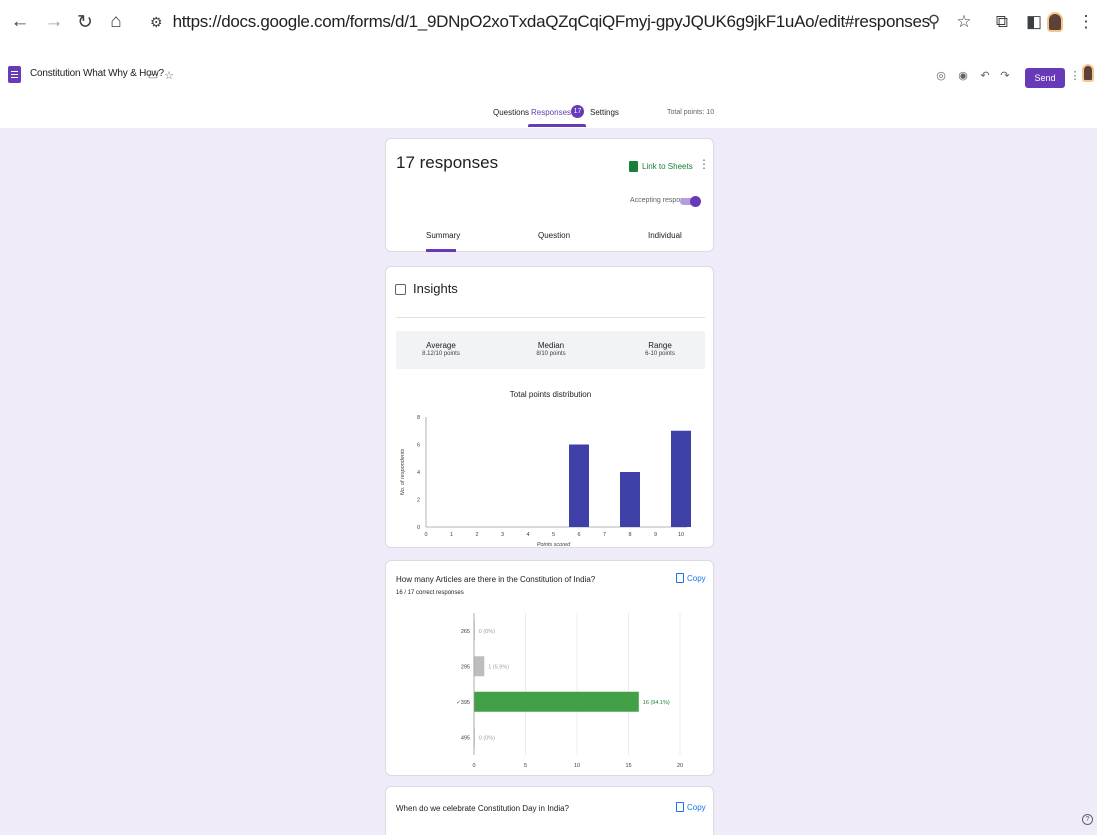 The height and width of the screenshot is (835, 1097). I want to click on profile-avatar, so click(1055, 22).